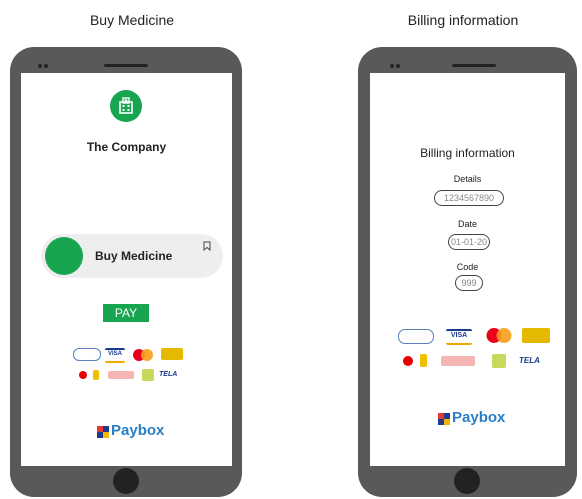  What do you see at coordinates (467, 267) in the screenshot?
I see `code-label: Code` at bounding box center [467, 267].